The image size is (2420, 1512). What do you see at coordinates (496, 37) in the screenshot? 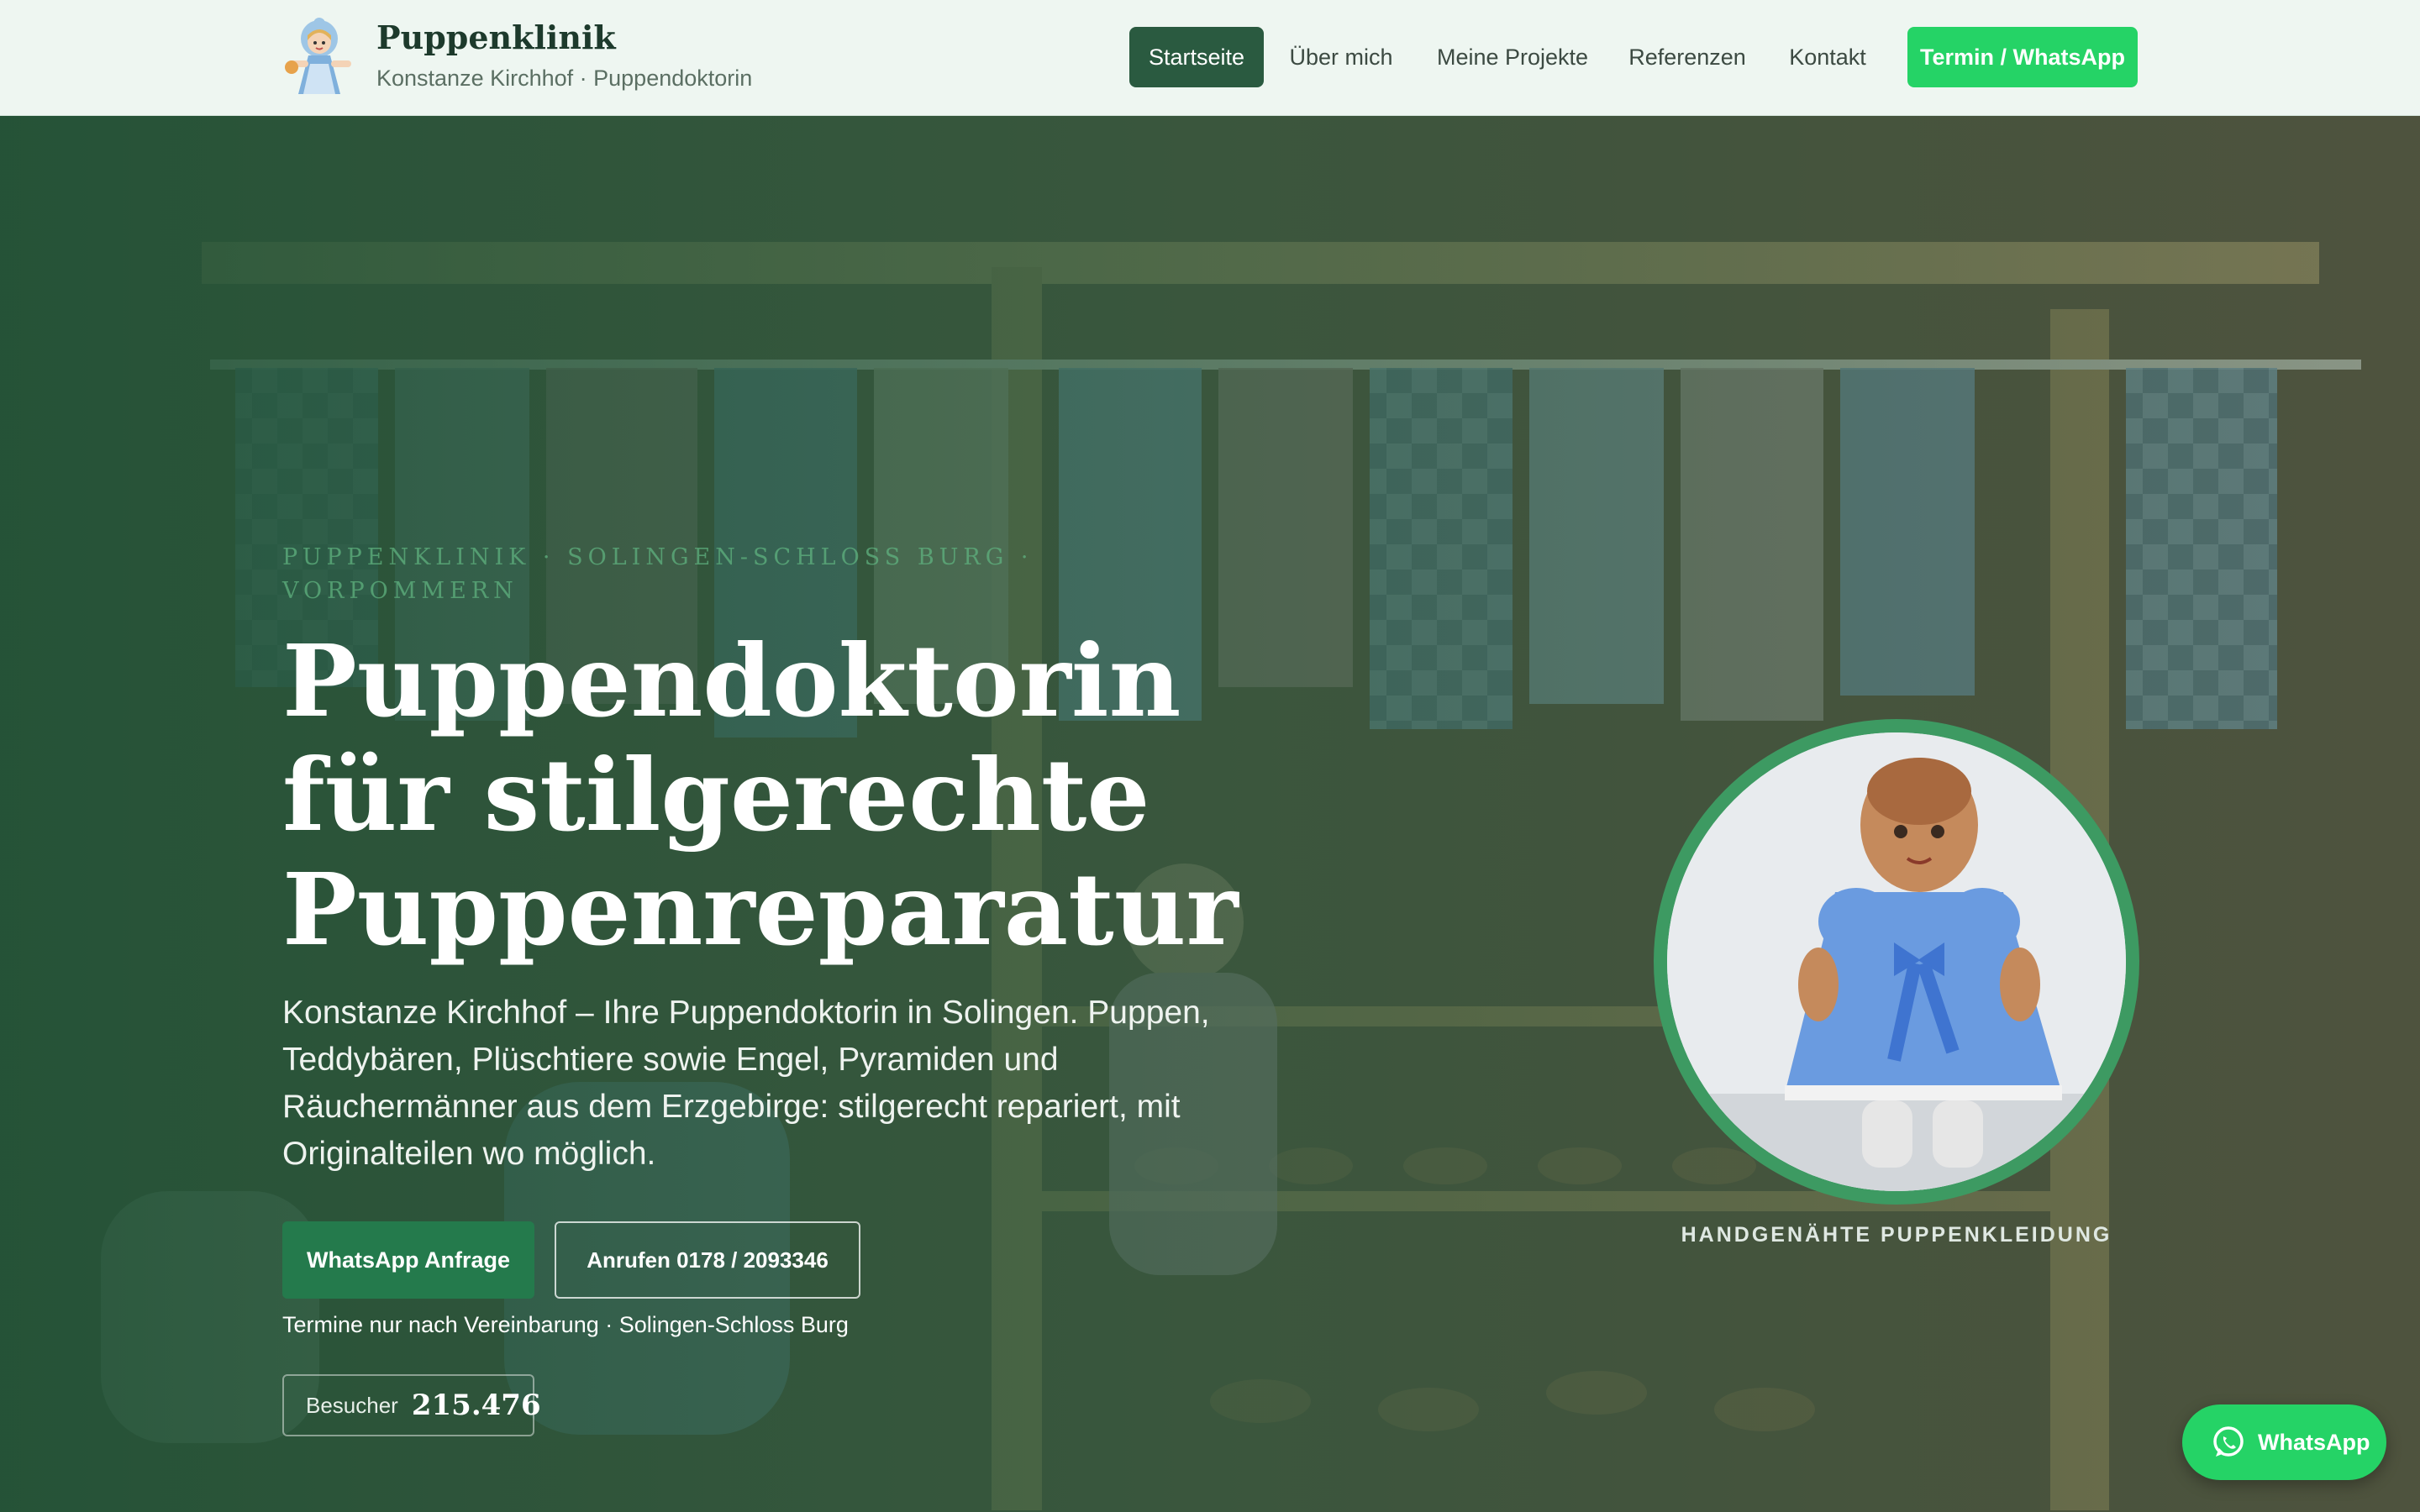
I see `brand-name: Puppenklinik` at bounding box center [496, 37].